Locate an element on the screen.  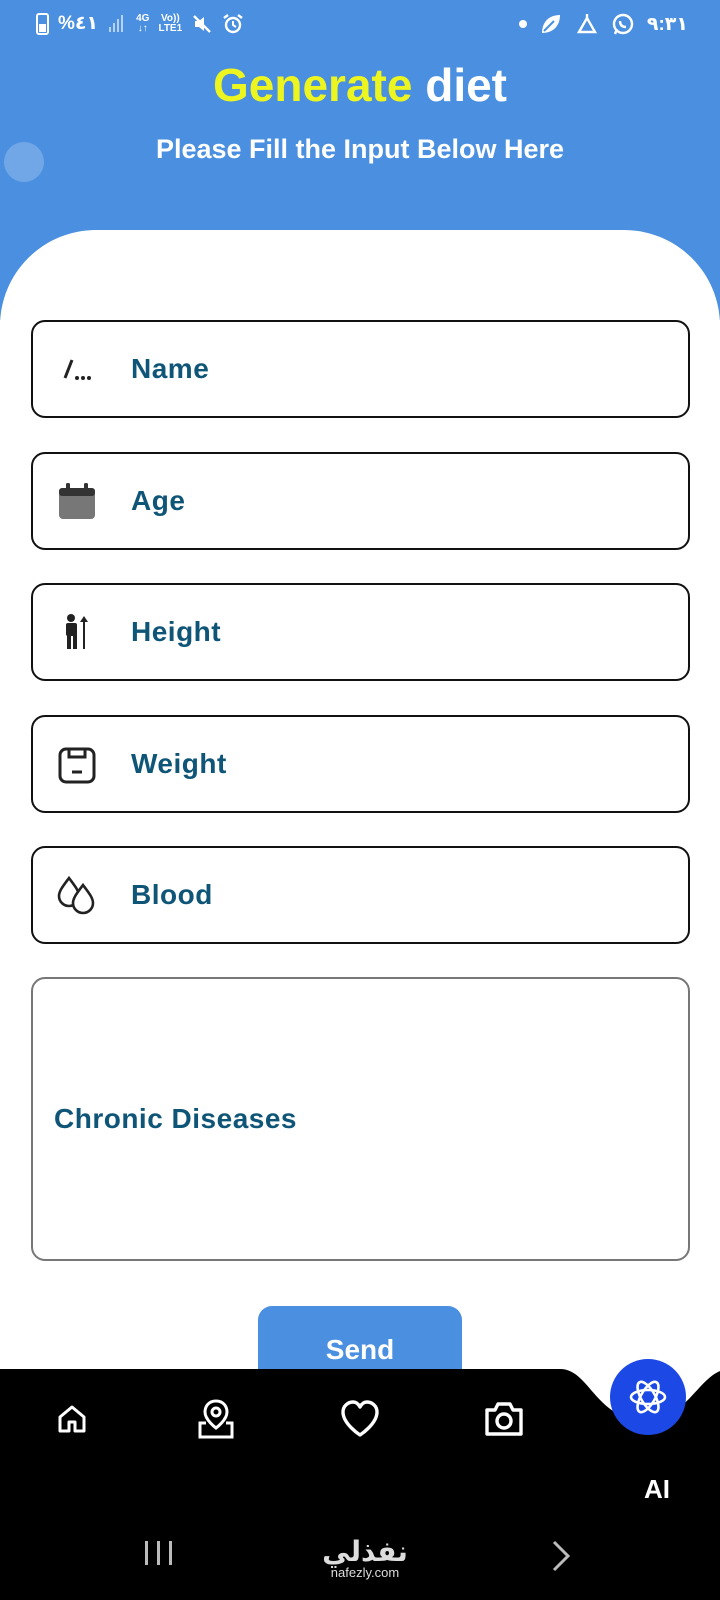
network-type: 4G ↓↑ is located at coordinates (143, 23).